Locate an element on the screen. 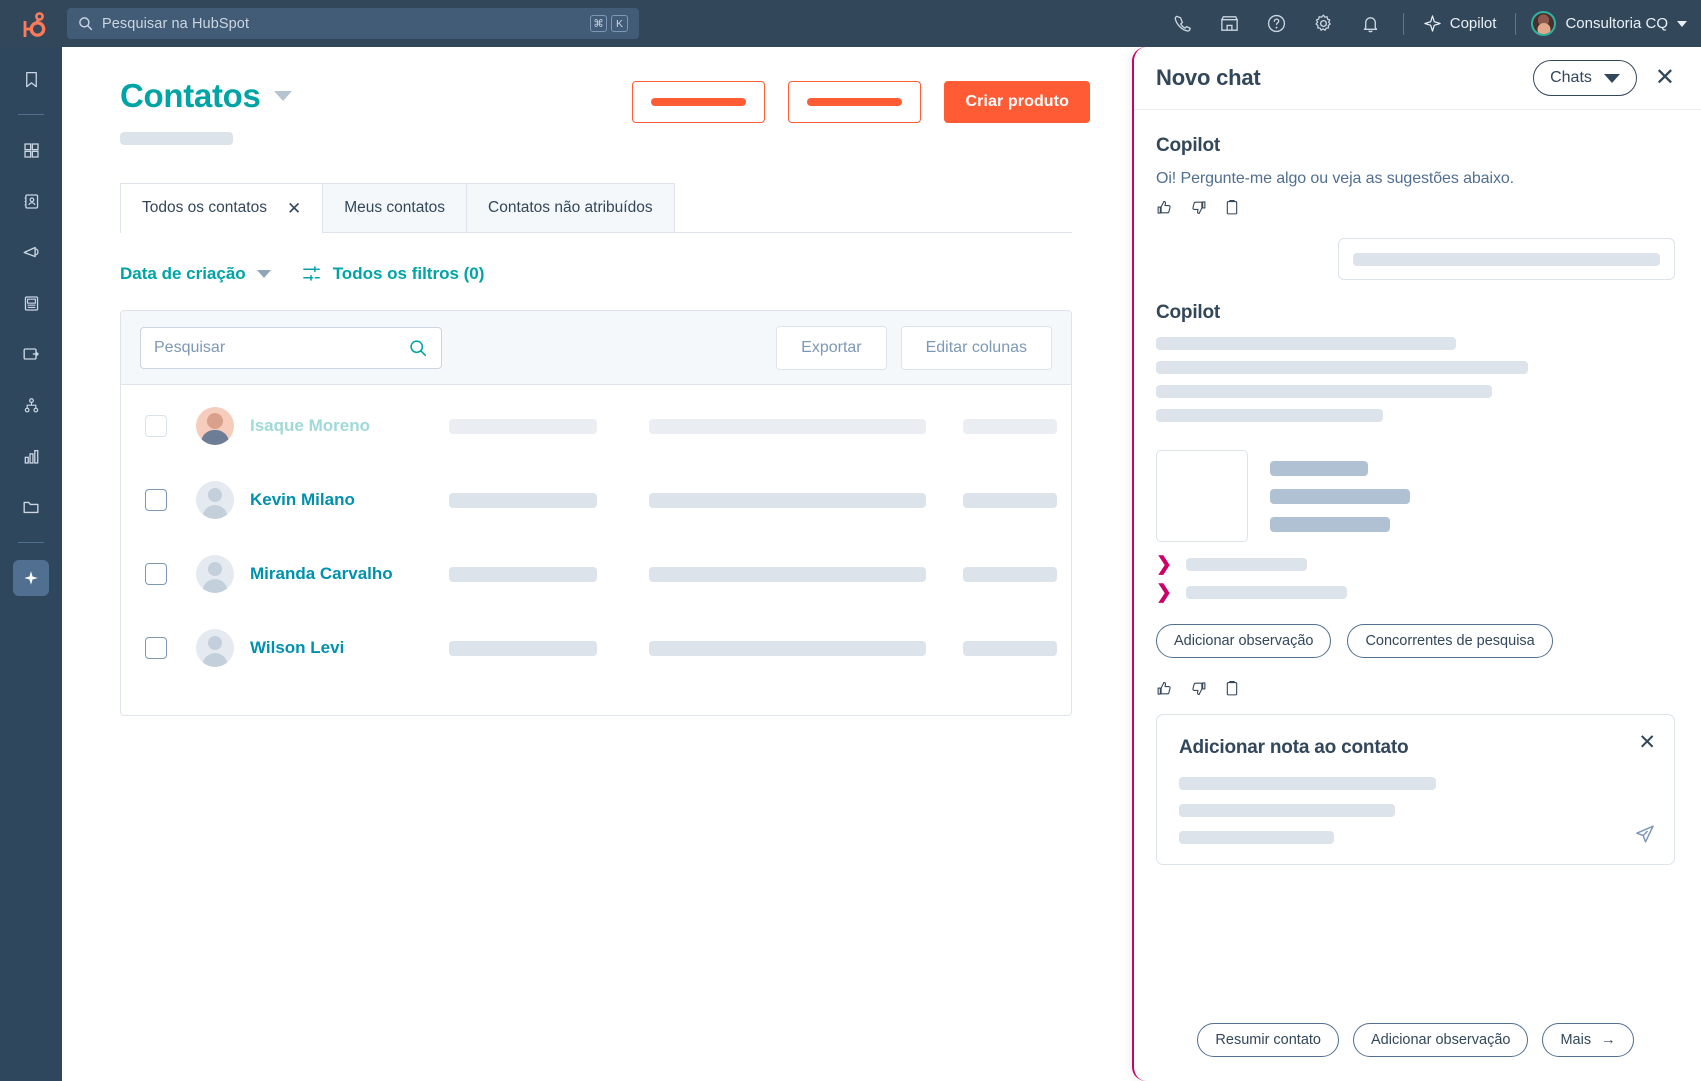 The image size is (1701, 1081). contact-name-link: Wilson Levi is located at coordinates (343, 648).